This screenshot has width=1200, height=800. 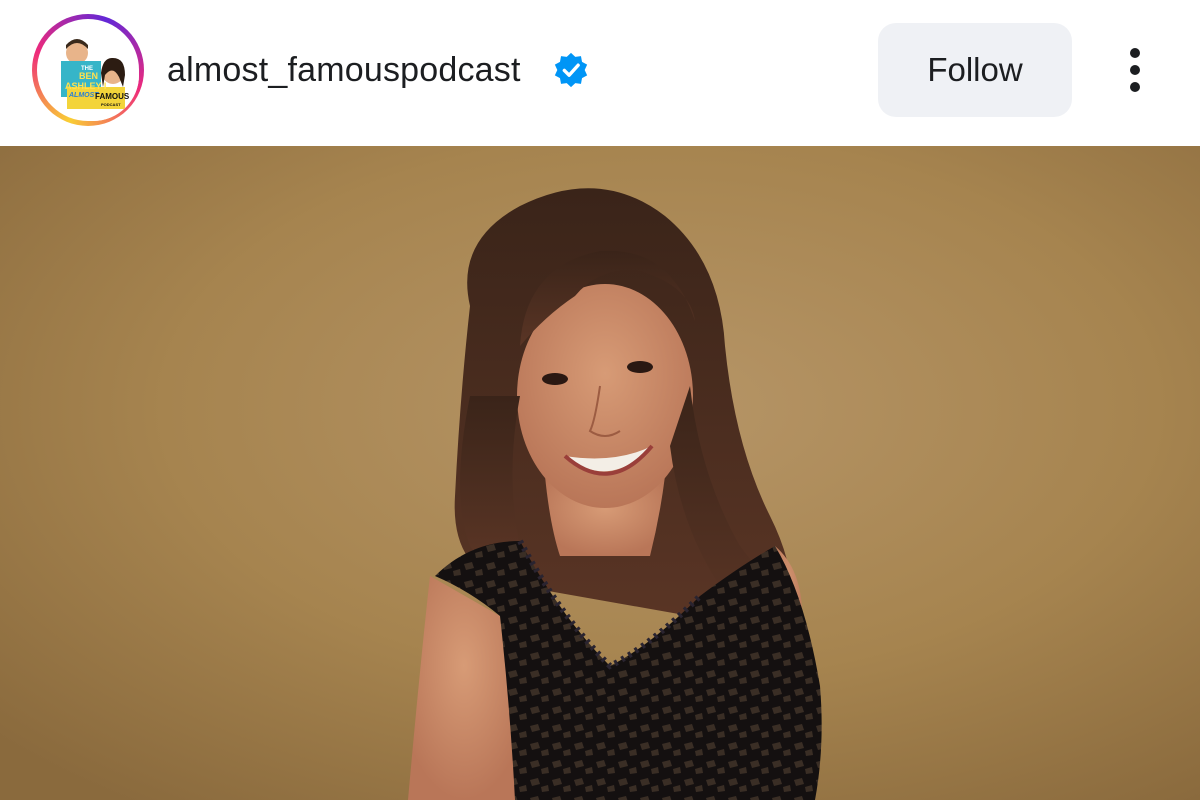 I want to click on avatar: THE BEN ASHLEY I ALMOST FAMOUS PODCAST, so click(x=93, y=75).